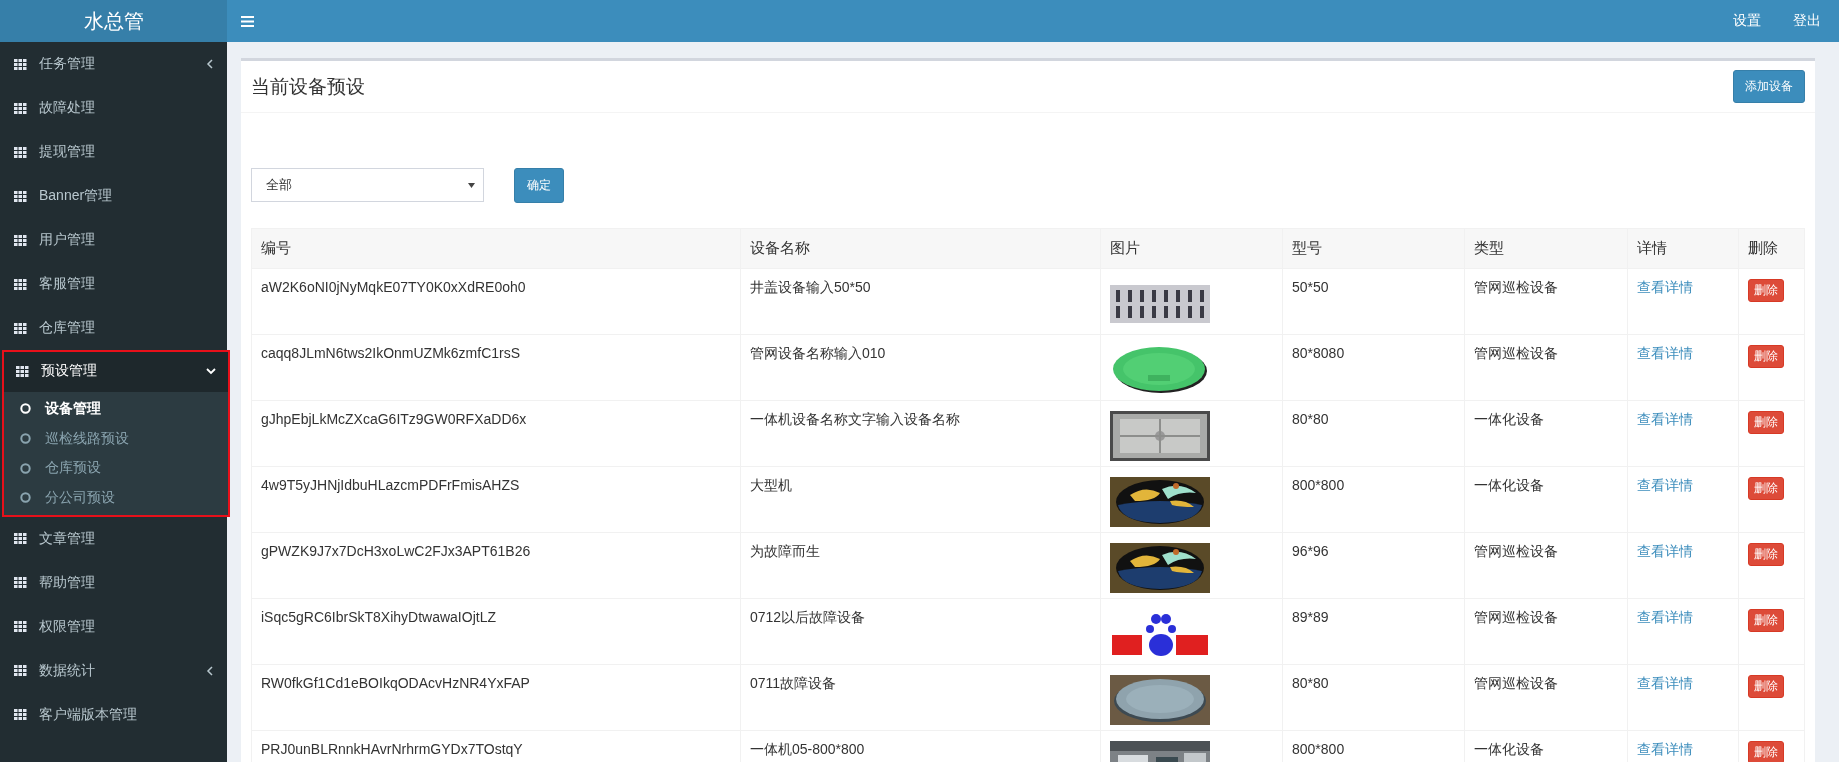 Image resolution: width=1839 pixels, height=762 pixels. What do you see at coordinates (920, 697) in the screenshot?
I see `table-cell: 0711故障设备` at bounding box center [920, 697].